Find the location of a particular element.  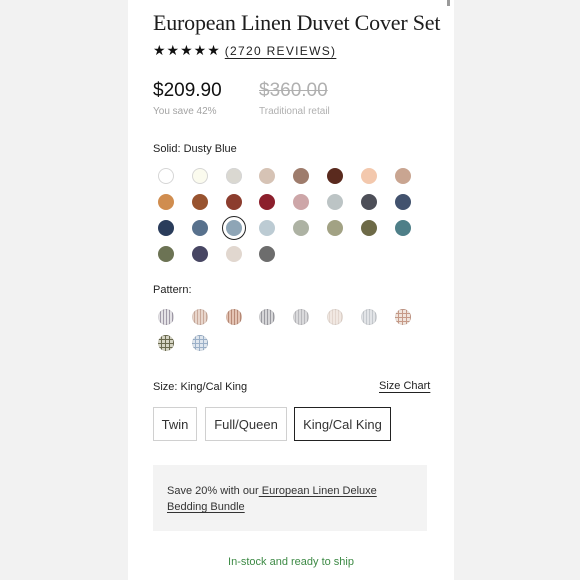

sale-price: $209.90 is located at coordinates (187, 90).